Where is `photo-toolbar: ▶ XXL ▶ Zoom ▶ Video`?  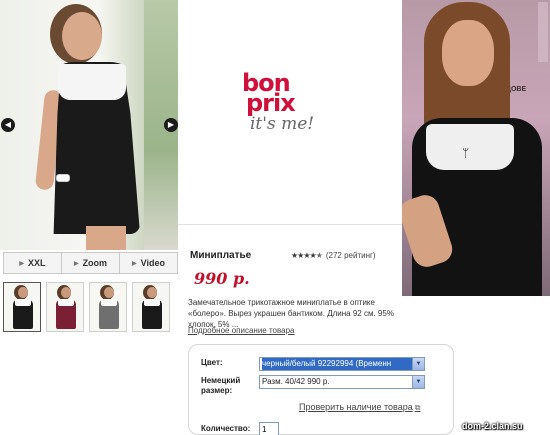 photo-toolbar: ▶ XXL ▶ Zoom ▶ Video is located at coordinates (90, 263).